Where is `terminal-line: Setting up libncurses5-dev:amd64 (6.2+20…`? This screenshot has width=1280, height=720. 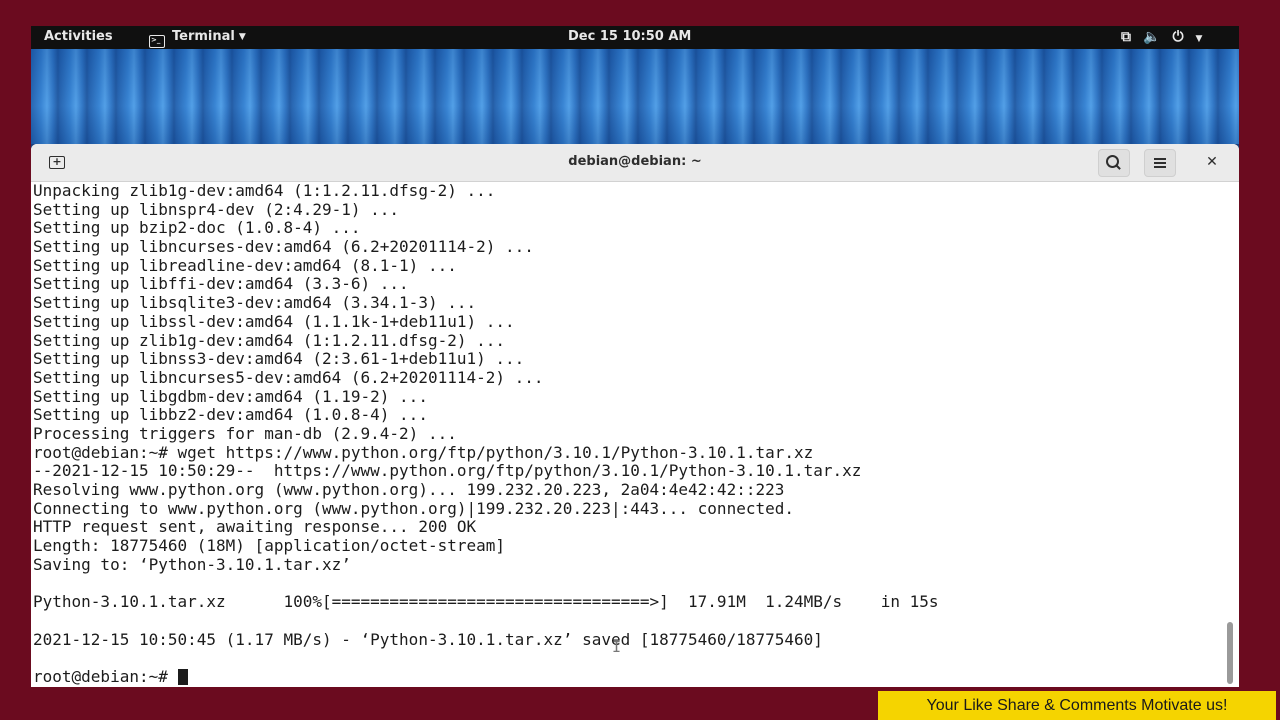 terminal-line: Setting up libncurses5-dev:amd64 (6.2+20… is located at coordinates (288, 377).